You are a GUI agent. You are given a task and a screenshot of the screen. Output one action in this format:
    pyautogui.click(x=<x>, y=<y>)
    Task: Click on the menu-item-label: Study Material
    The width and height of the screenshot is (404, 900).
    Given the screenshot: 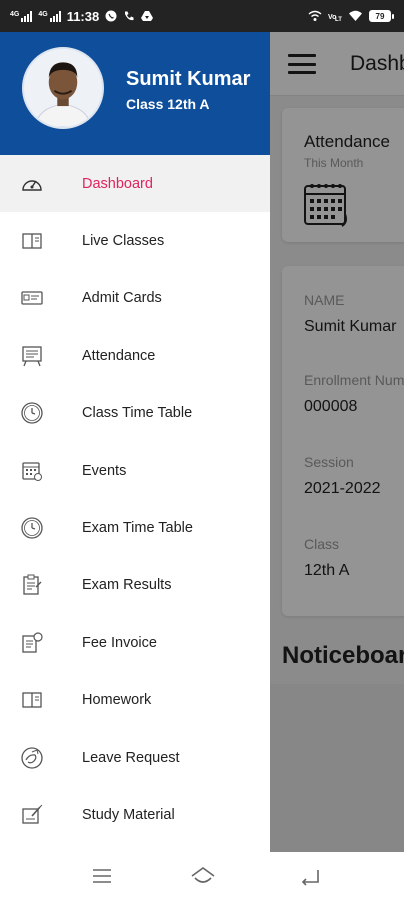 What is the action you would take?
    pyautogui.click(x=128, y=814)
    